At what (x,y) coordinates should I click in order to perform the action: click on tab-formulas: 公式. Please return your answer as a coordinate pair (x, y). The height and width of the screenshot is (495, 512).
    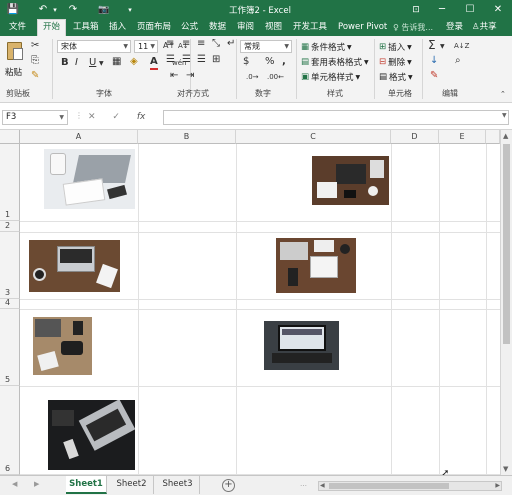
    Looking at the image, I should click on (189, 27).